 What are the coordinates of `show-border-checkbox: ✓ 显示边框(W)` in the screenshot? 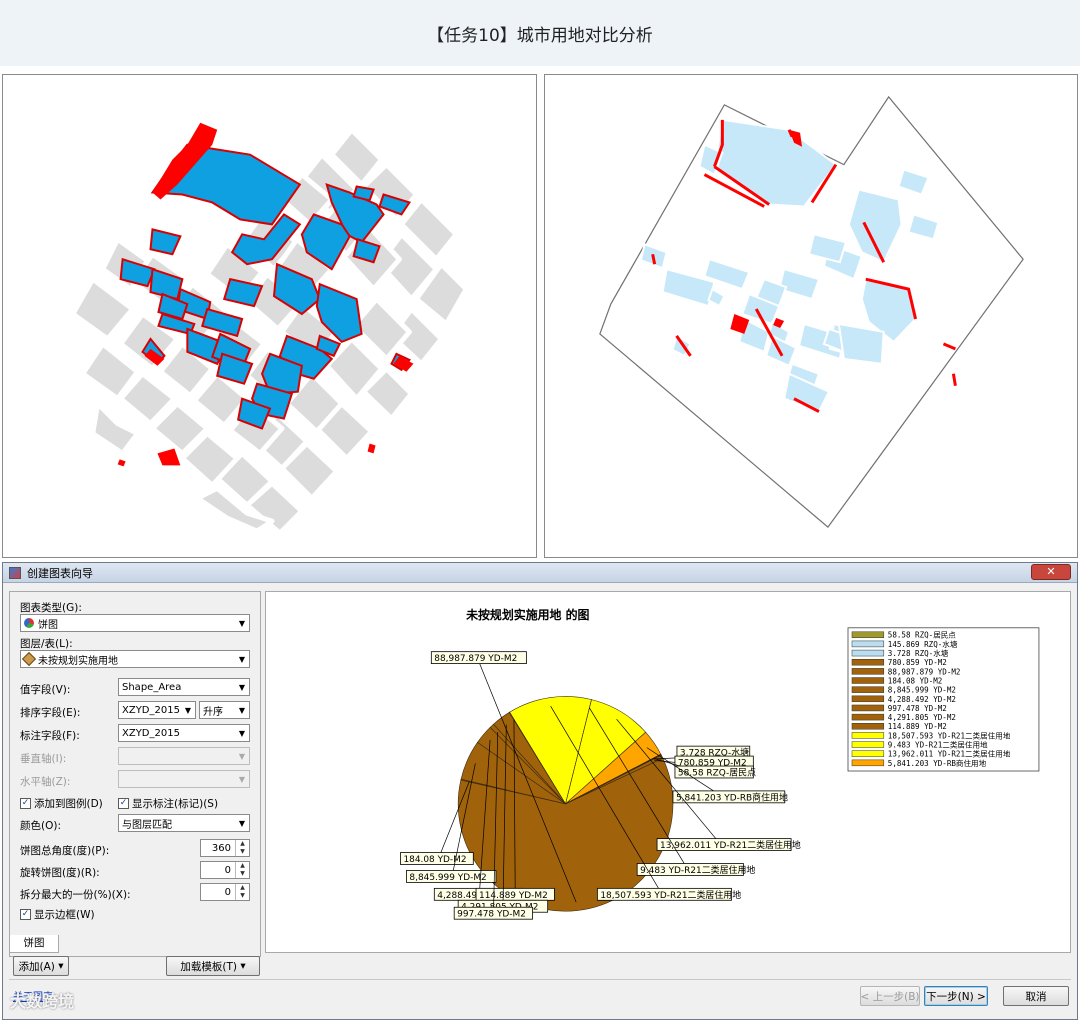 It's located at (57, 914).